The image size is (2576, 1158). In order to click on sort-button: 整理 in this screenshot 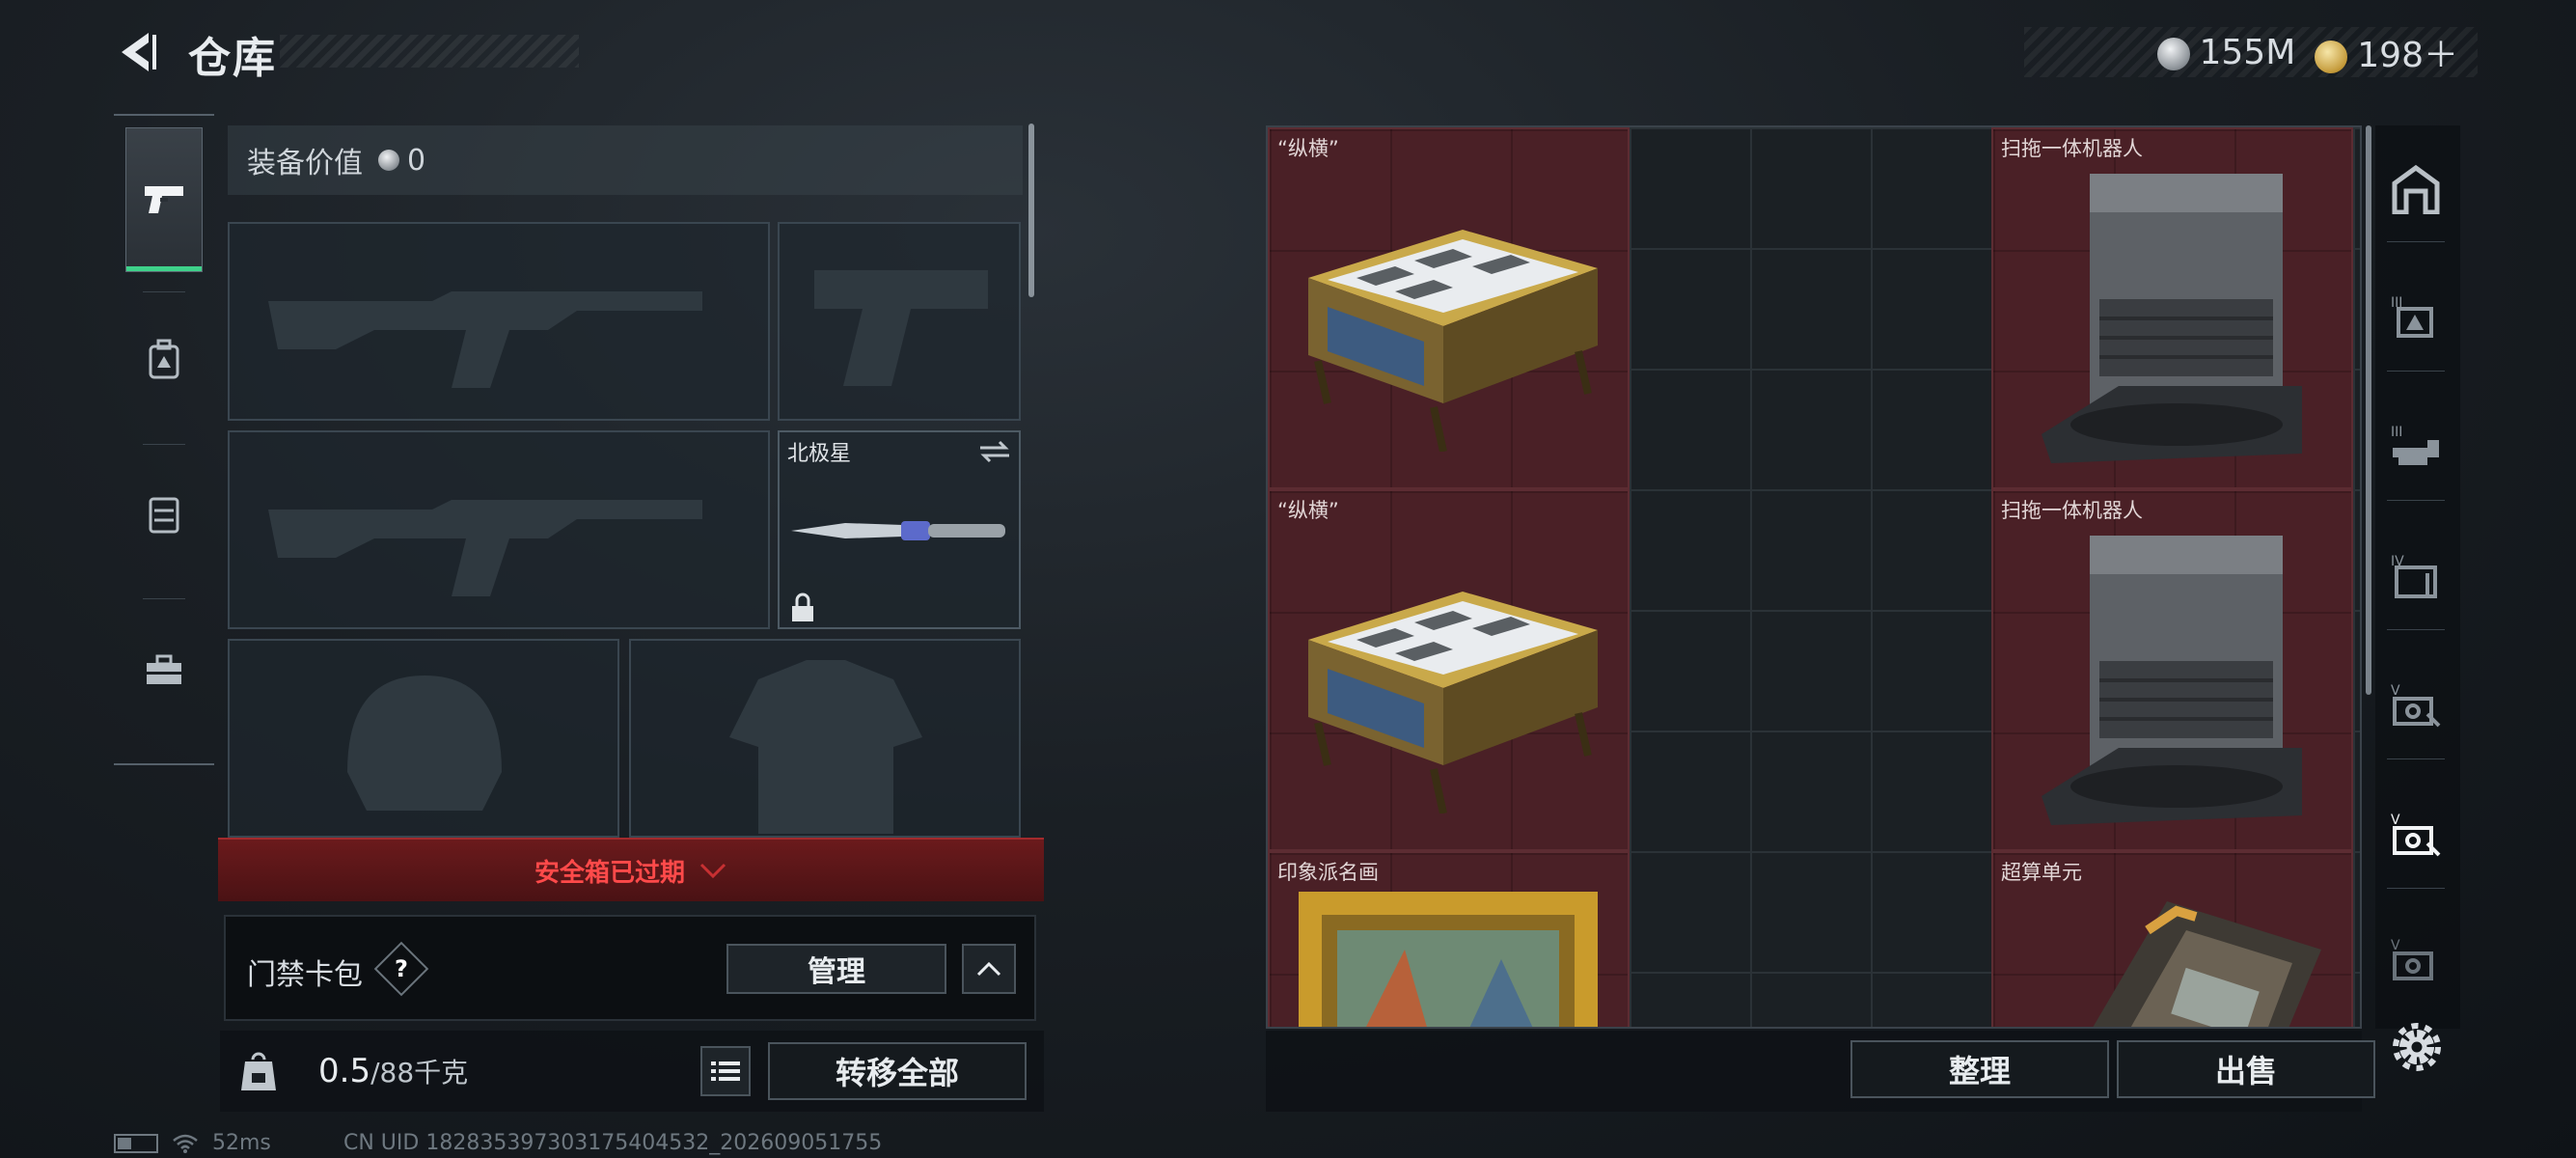, I will do `click(1980, 1069)`.